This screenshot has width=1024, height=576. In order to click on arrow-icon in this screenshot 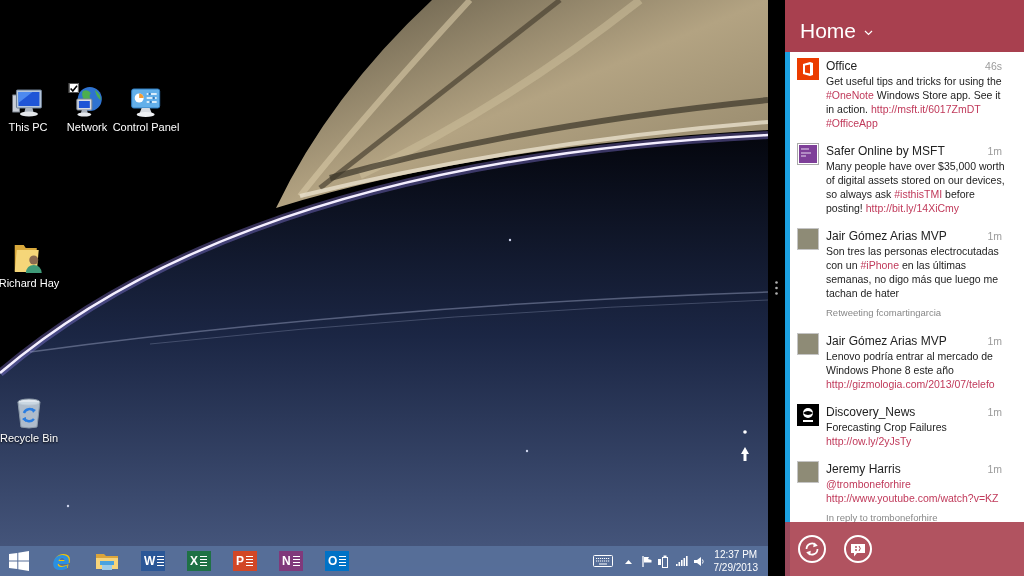, I will do `click(745, 454)`.